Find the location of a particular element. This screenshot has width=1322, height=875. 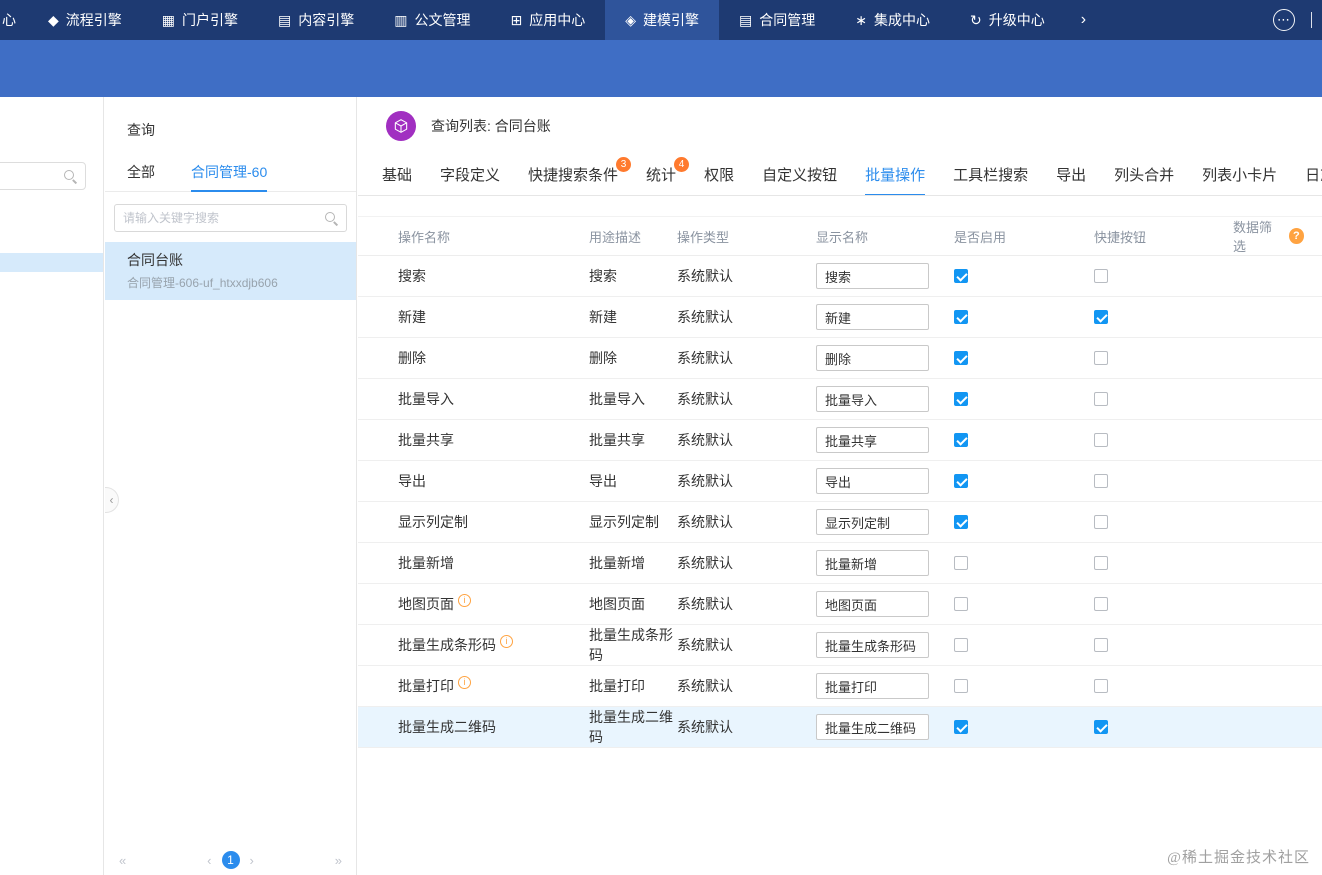

first-page-button: « is located at coordinates (122, 860).